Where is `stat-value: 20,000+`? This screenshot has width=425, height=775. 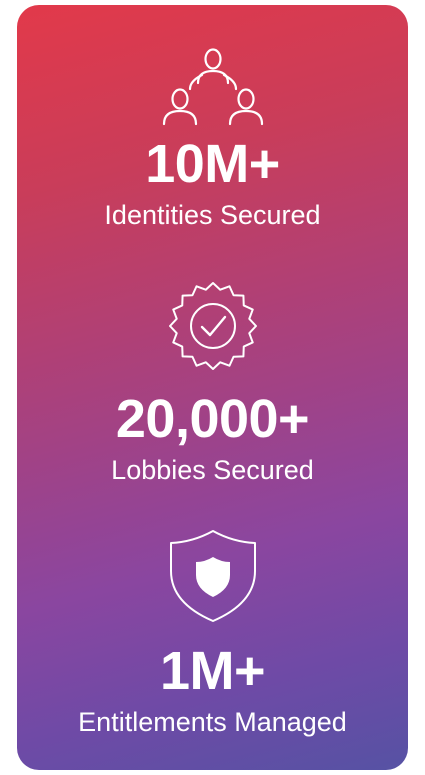 stat-value: 20,000+ is located at coordinates (212, 419).